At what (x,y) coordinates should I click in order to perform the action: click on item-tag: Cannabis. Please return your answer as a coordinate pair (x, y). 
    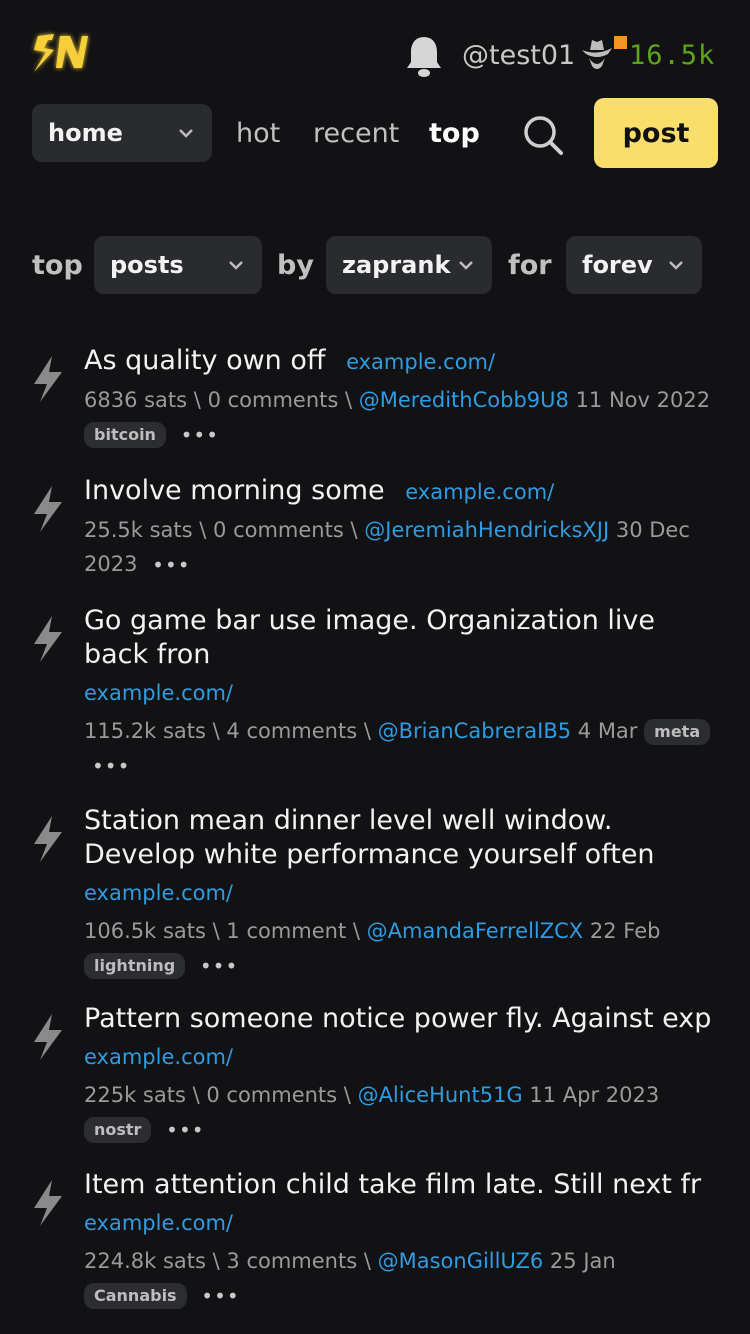
    Looking at the image, I should click on (135, 1296).